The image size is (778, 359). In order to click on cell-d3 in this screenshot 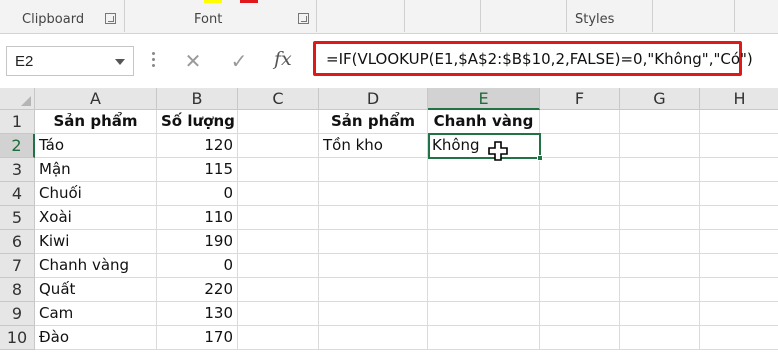, I will do `click(373, 170)`.